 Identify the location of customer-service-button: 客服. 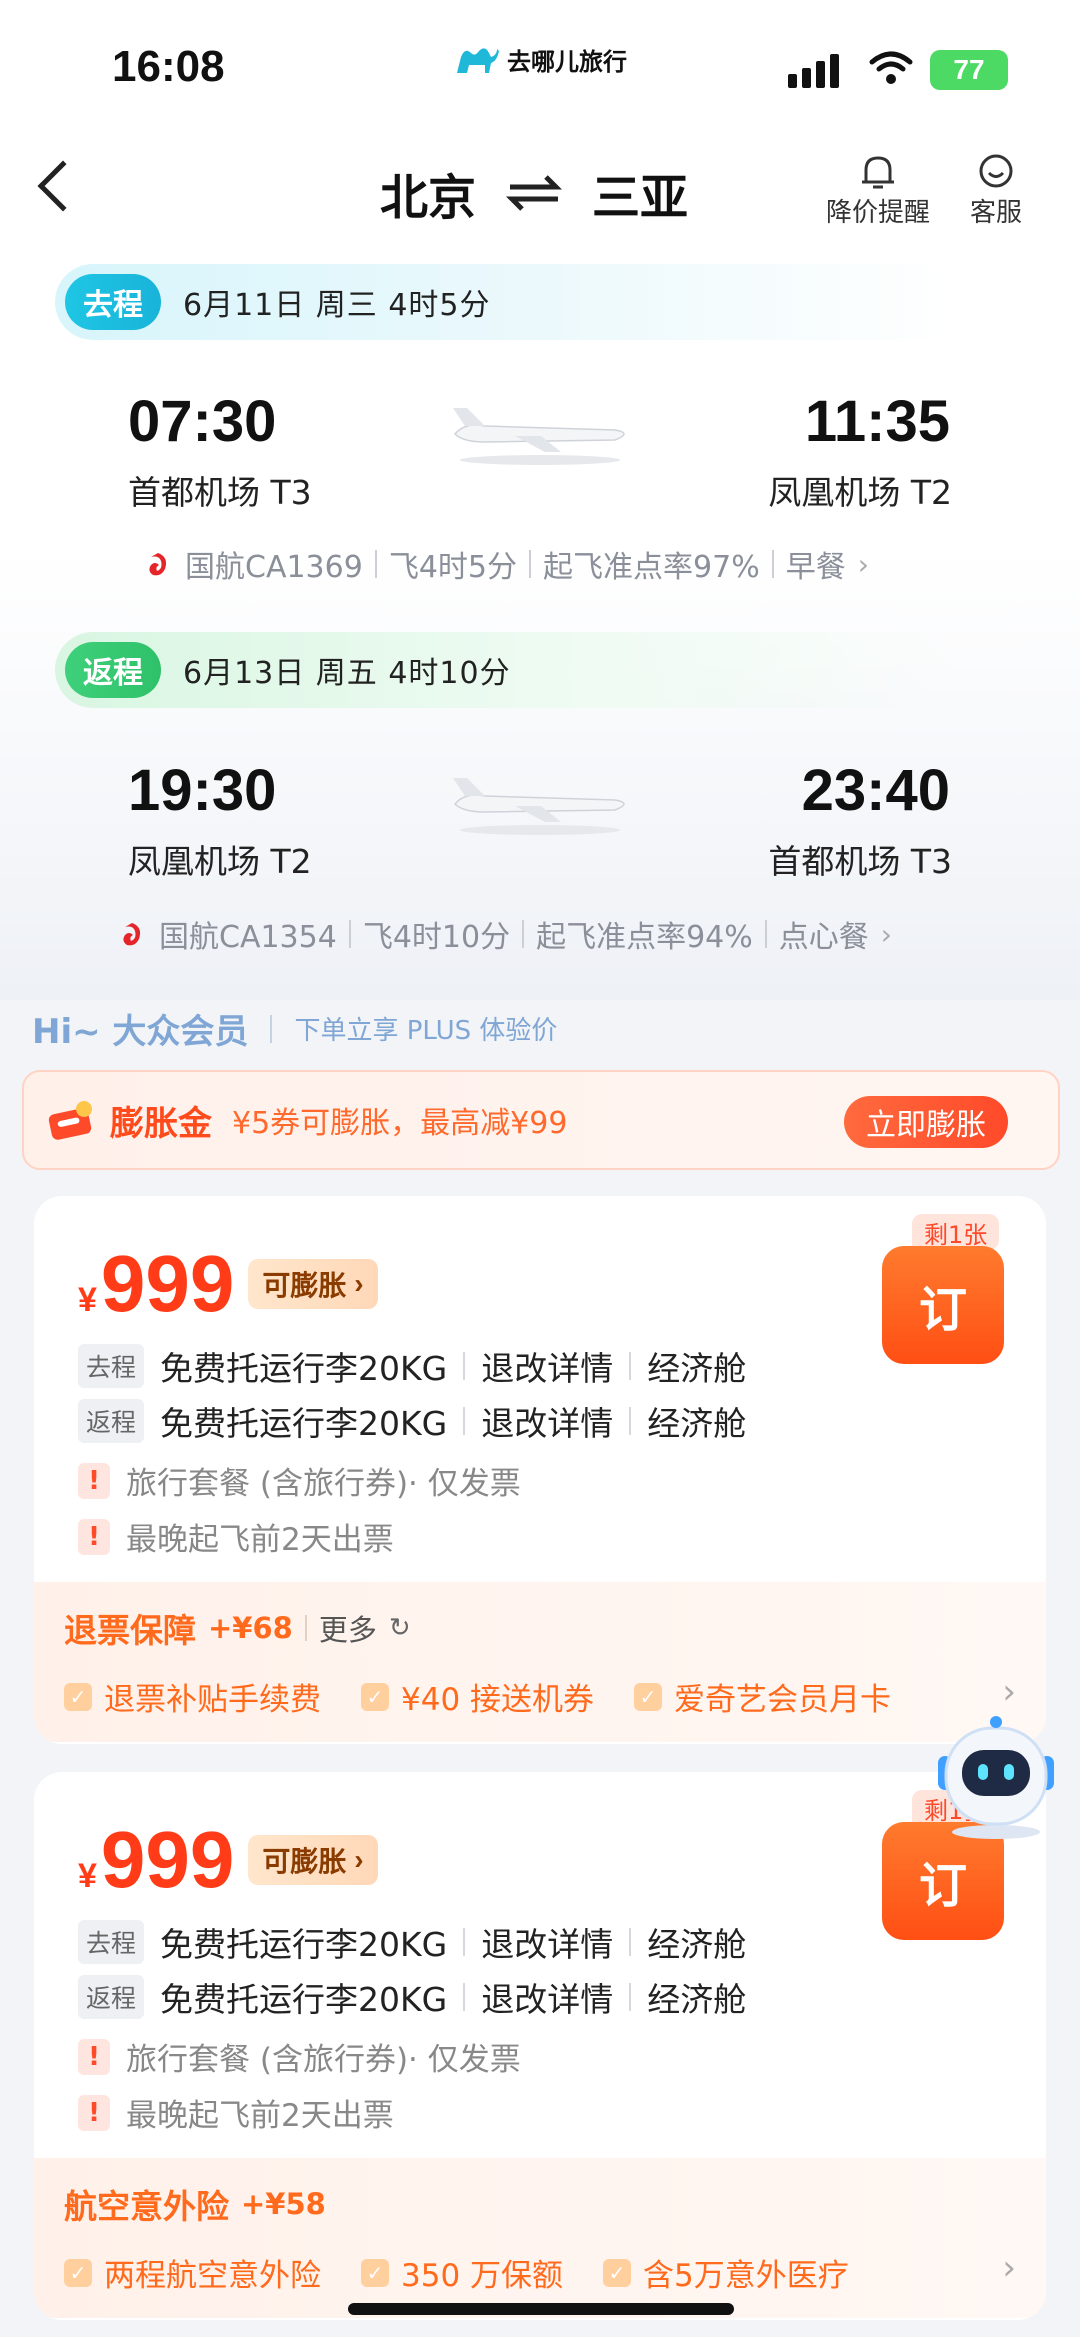
(996, 190).